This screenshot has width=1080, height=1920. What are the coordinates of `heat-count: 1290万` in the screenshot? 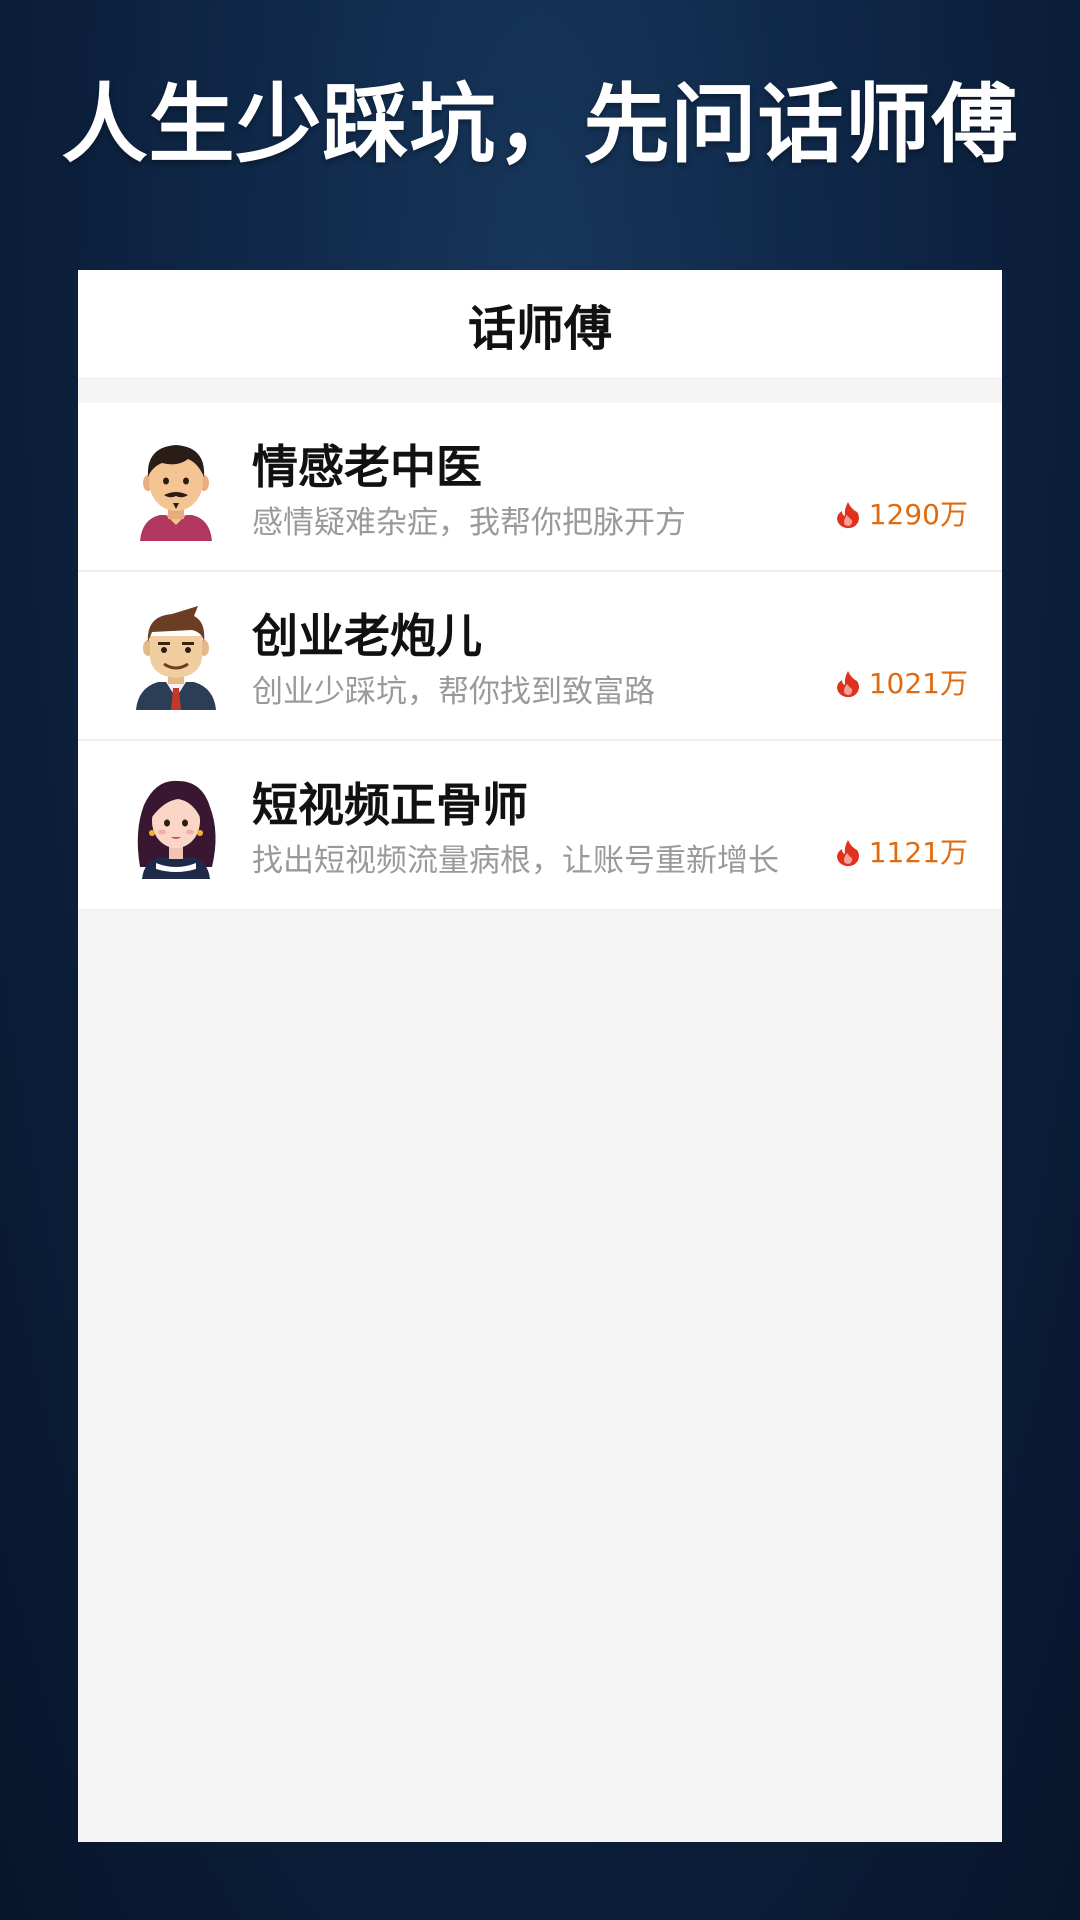 It's located at (901, 515).